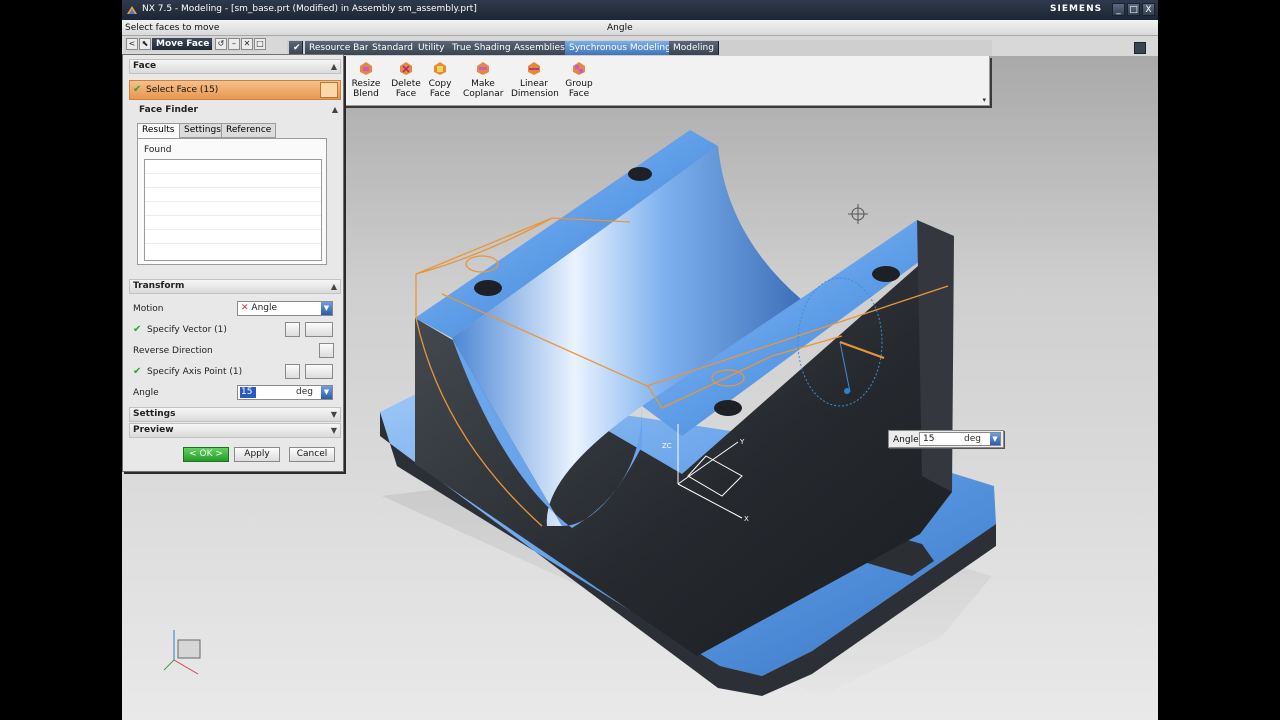  What do you see at coordinates (1148, 9) in the screenshot?
I see `close-button: X` at bounding box center [1148, 9].